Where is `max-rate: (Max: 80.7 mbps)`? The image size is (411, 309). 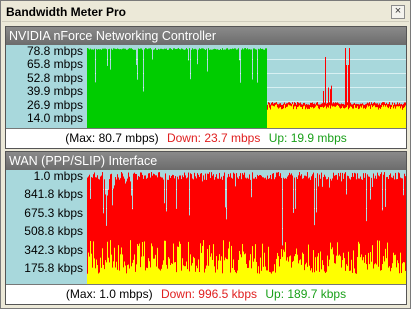
max-rate: (Max: 80.7 mbps) is located at coordinates (112, 138).